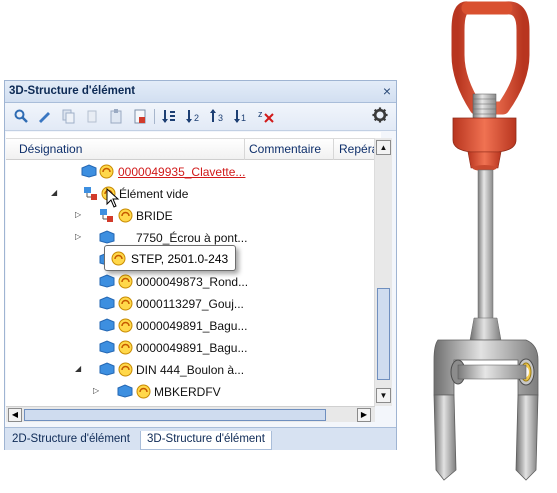 The width and height of the screenshot is (557, 493). What do you see at coordinates (175, 415) in the screenshot?
I see `horizontal-scroll-thumb` at bounding box center [175, 415].